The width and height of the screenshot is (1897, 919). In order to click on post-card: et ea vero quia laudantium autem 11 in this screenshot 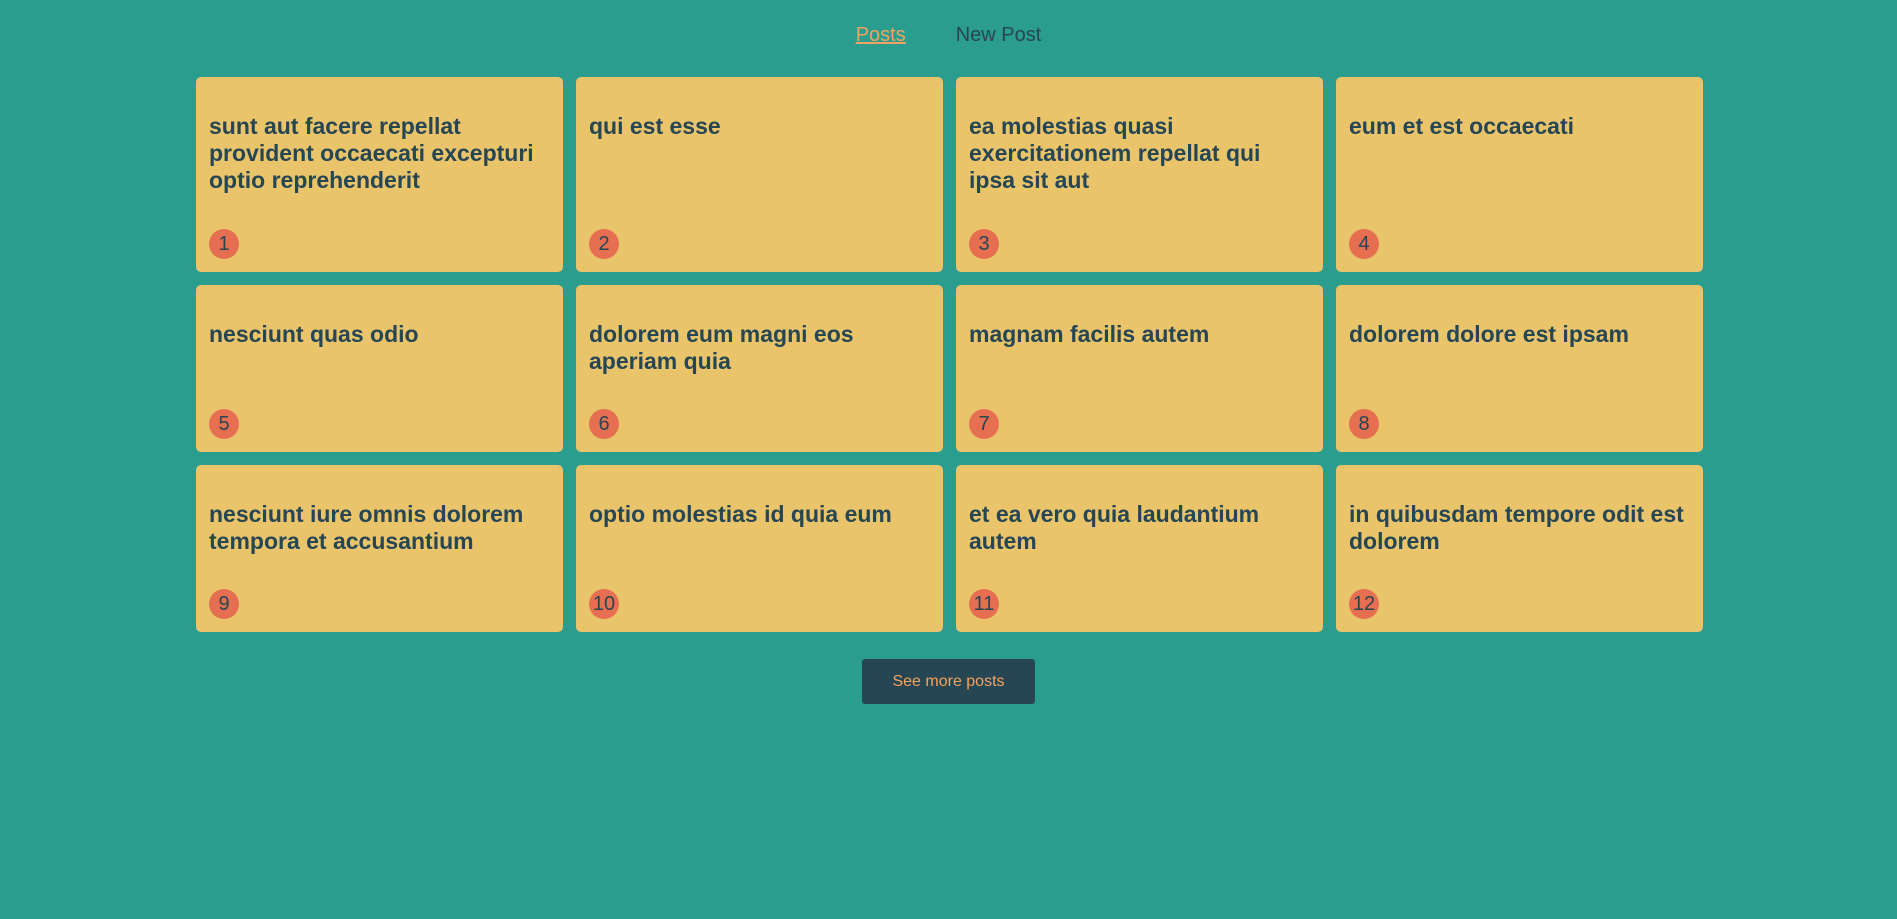, I will do `click(1139, 548)`.